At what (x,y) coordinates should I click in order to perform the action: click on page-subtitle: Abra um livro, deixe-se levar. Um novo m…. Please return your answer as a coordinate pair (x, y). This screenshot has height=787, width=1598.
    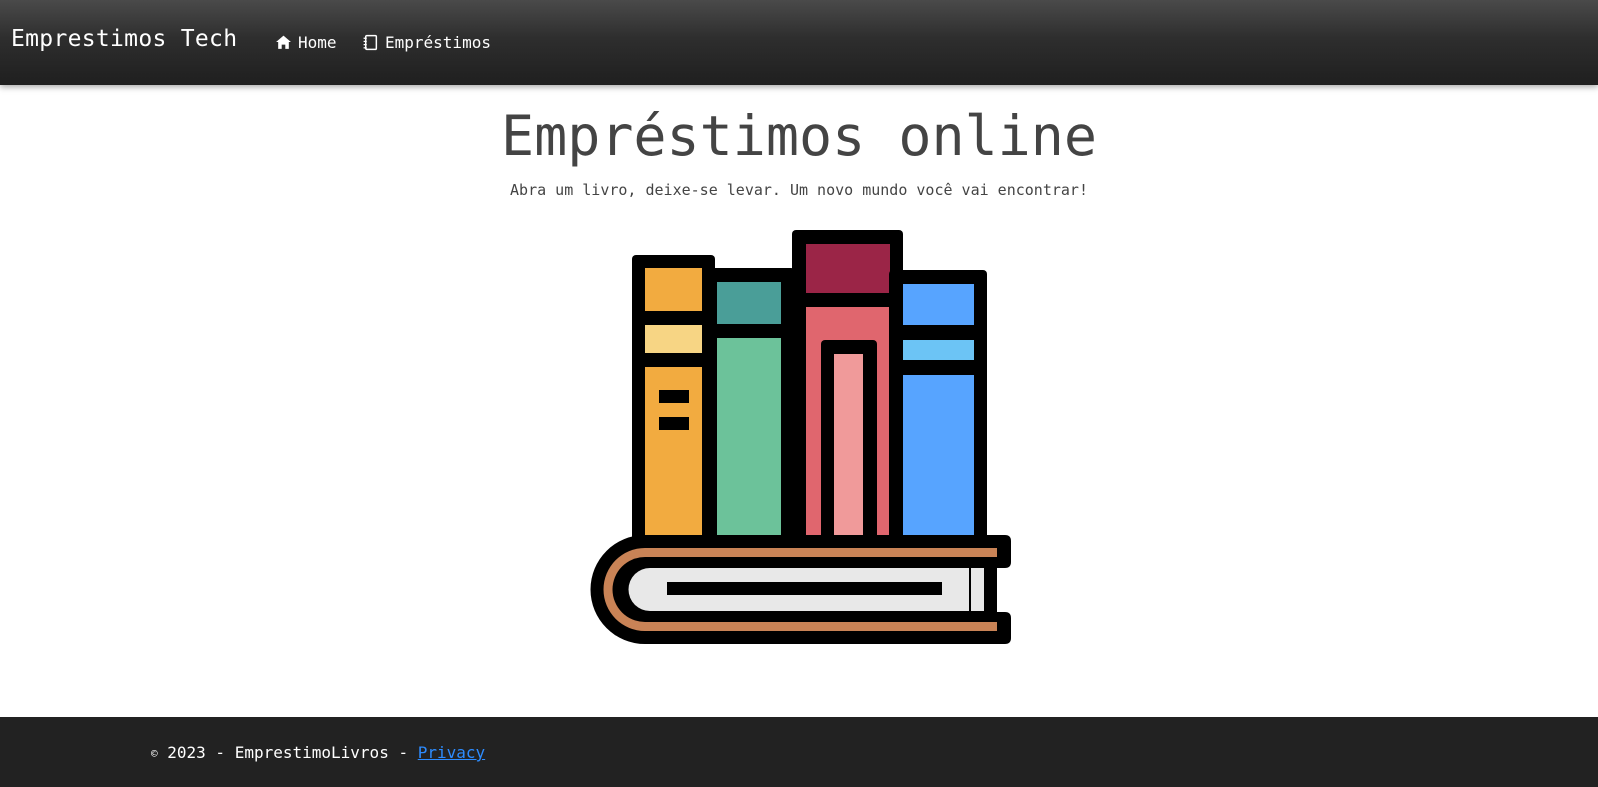
    Looking at the image, I should click on (799, 190).